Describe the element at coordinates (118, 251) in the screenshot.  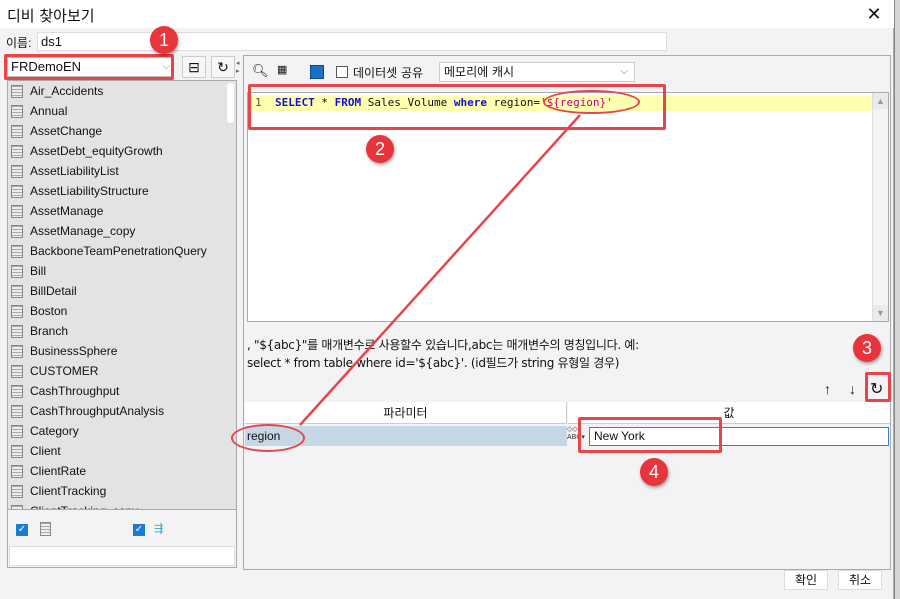
I see `table-name: BackboneTeamPenetrationQuery` at that location.